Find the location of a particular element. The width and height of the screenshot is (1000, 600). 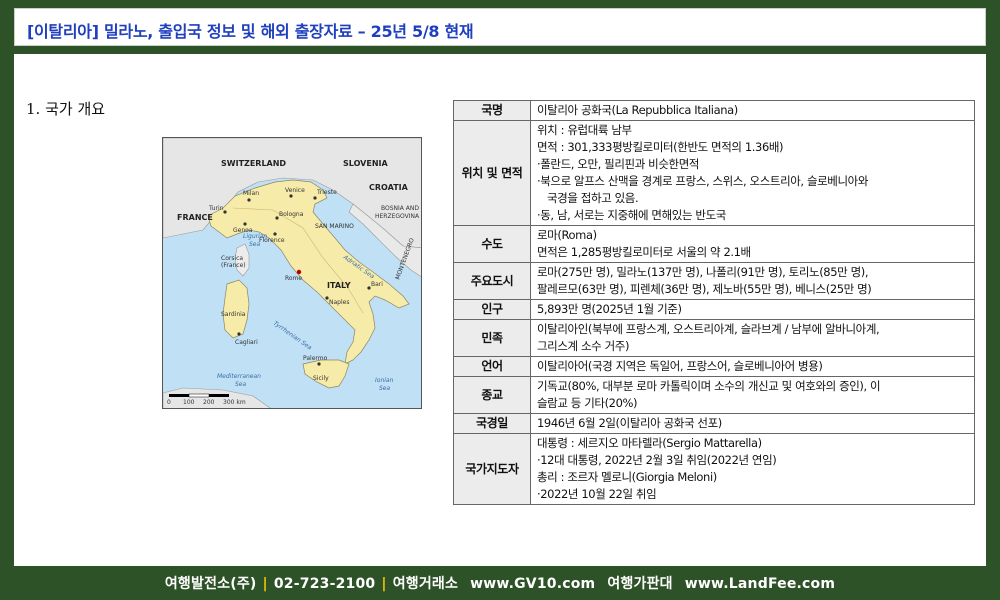

map-label-croatia: CROATIA is located at coordinates (389, 187).